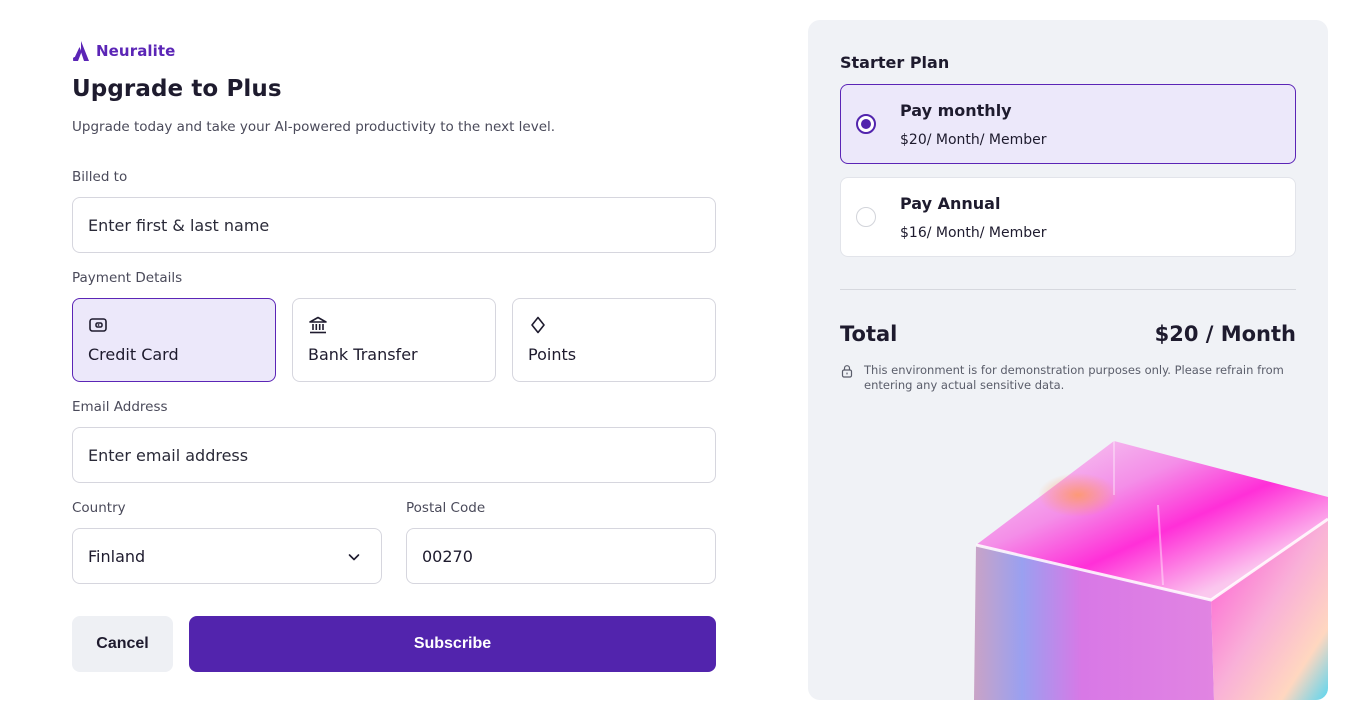 The width and height of the screenshot is (1350, 720). I want to click on radio-button-selected, so click(866, 124).